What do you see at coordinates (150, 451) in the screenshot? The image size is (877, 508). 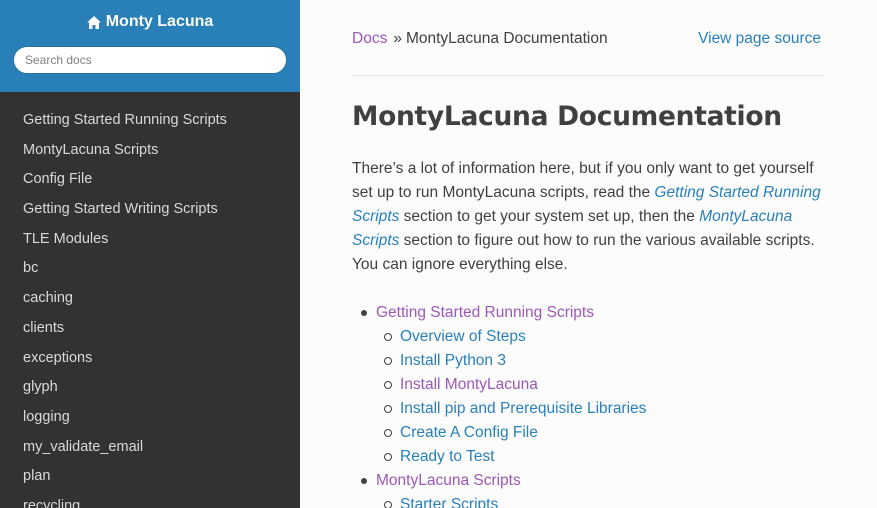 I see `sidebar-item-my-validate-email: my_validate_email` at bounding box center [150, 451].